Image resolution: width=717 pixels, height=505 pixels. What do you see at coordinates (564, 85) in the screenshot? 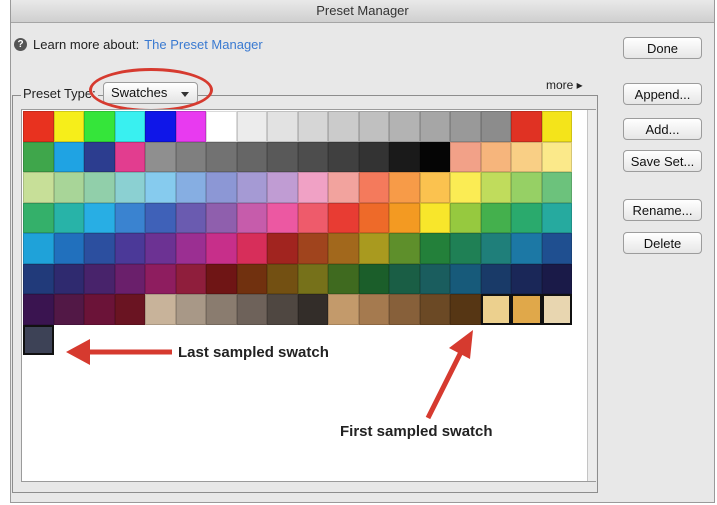
I see `more-menu: more ▸` at bounding box center [564, 85].